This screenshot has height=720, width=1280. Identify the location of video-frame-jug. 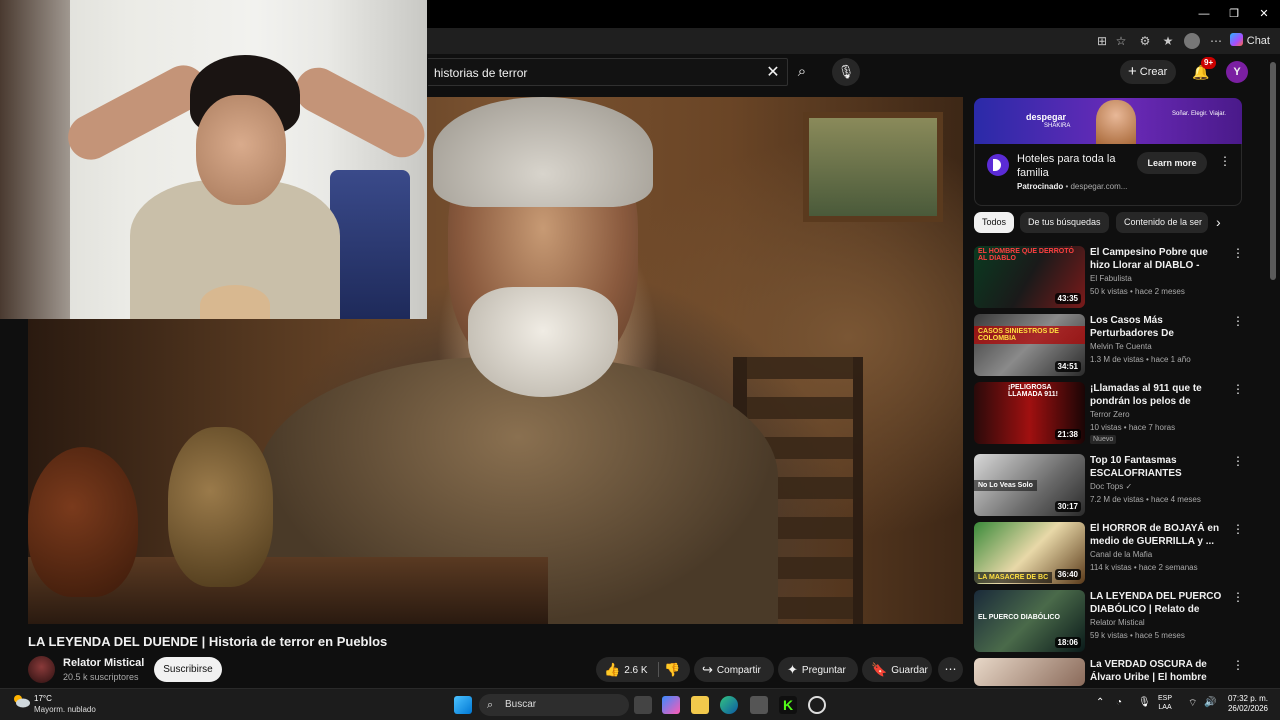
(220, 507).